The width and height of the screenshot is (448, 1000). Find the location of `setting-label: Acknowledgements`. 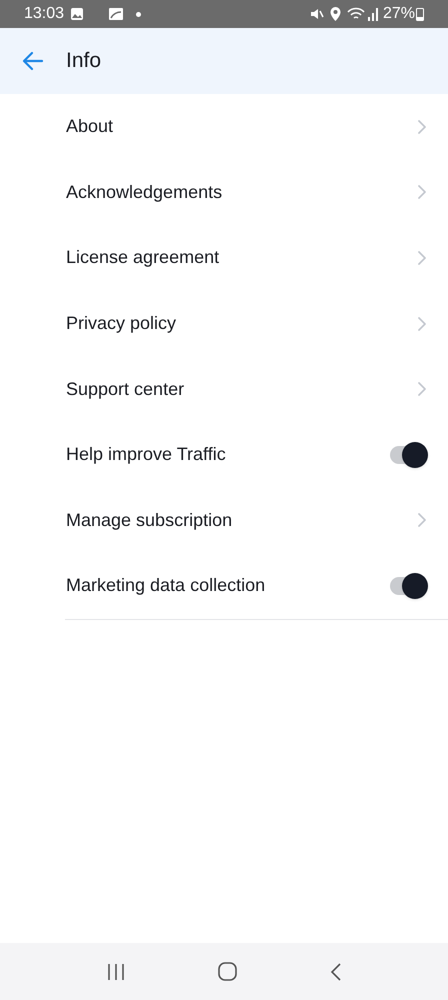

setting-label: Acknowledgements is located at coordinates (145, 192).